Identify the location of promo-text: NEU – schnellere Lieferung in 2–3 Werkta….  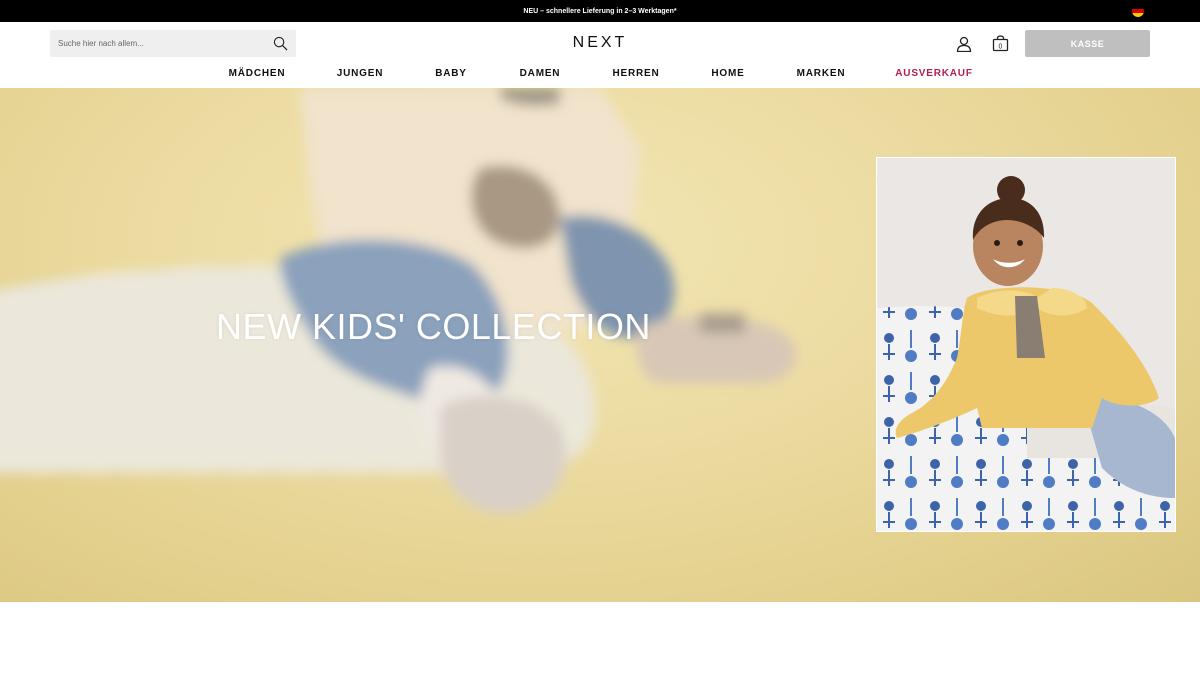
(599, 11).